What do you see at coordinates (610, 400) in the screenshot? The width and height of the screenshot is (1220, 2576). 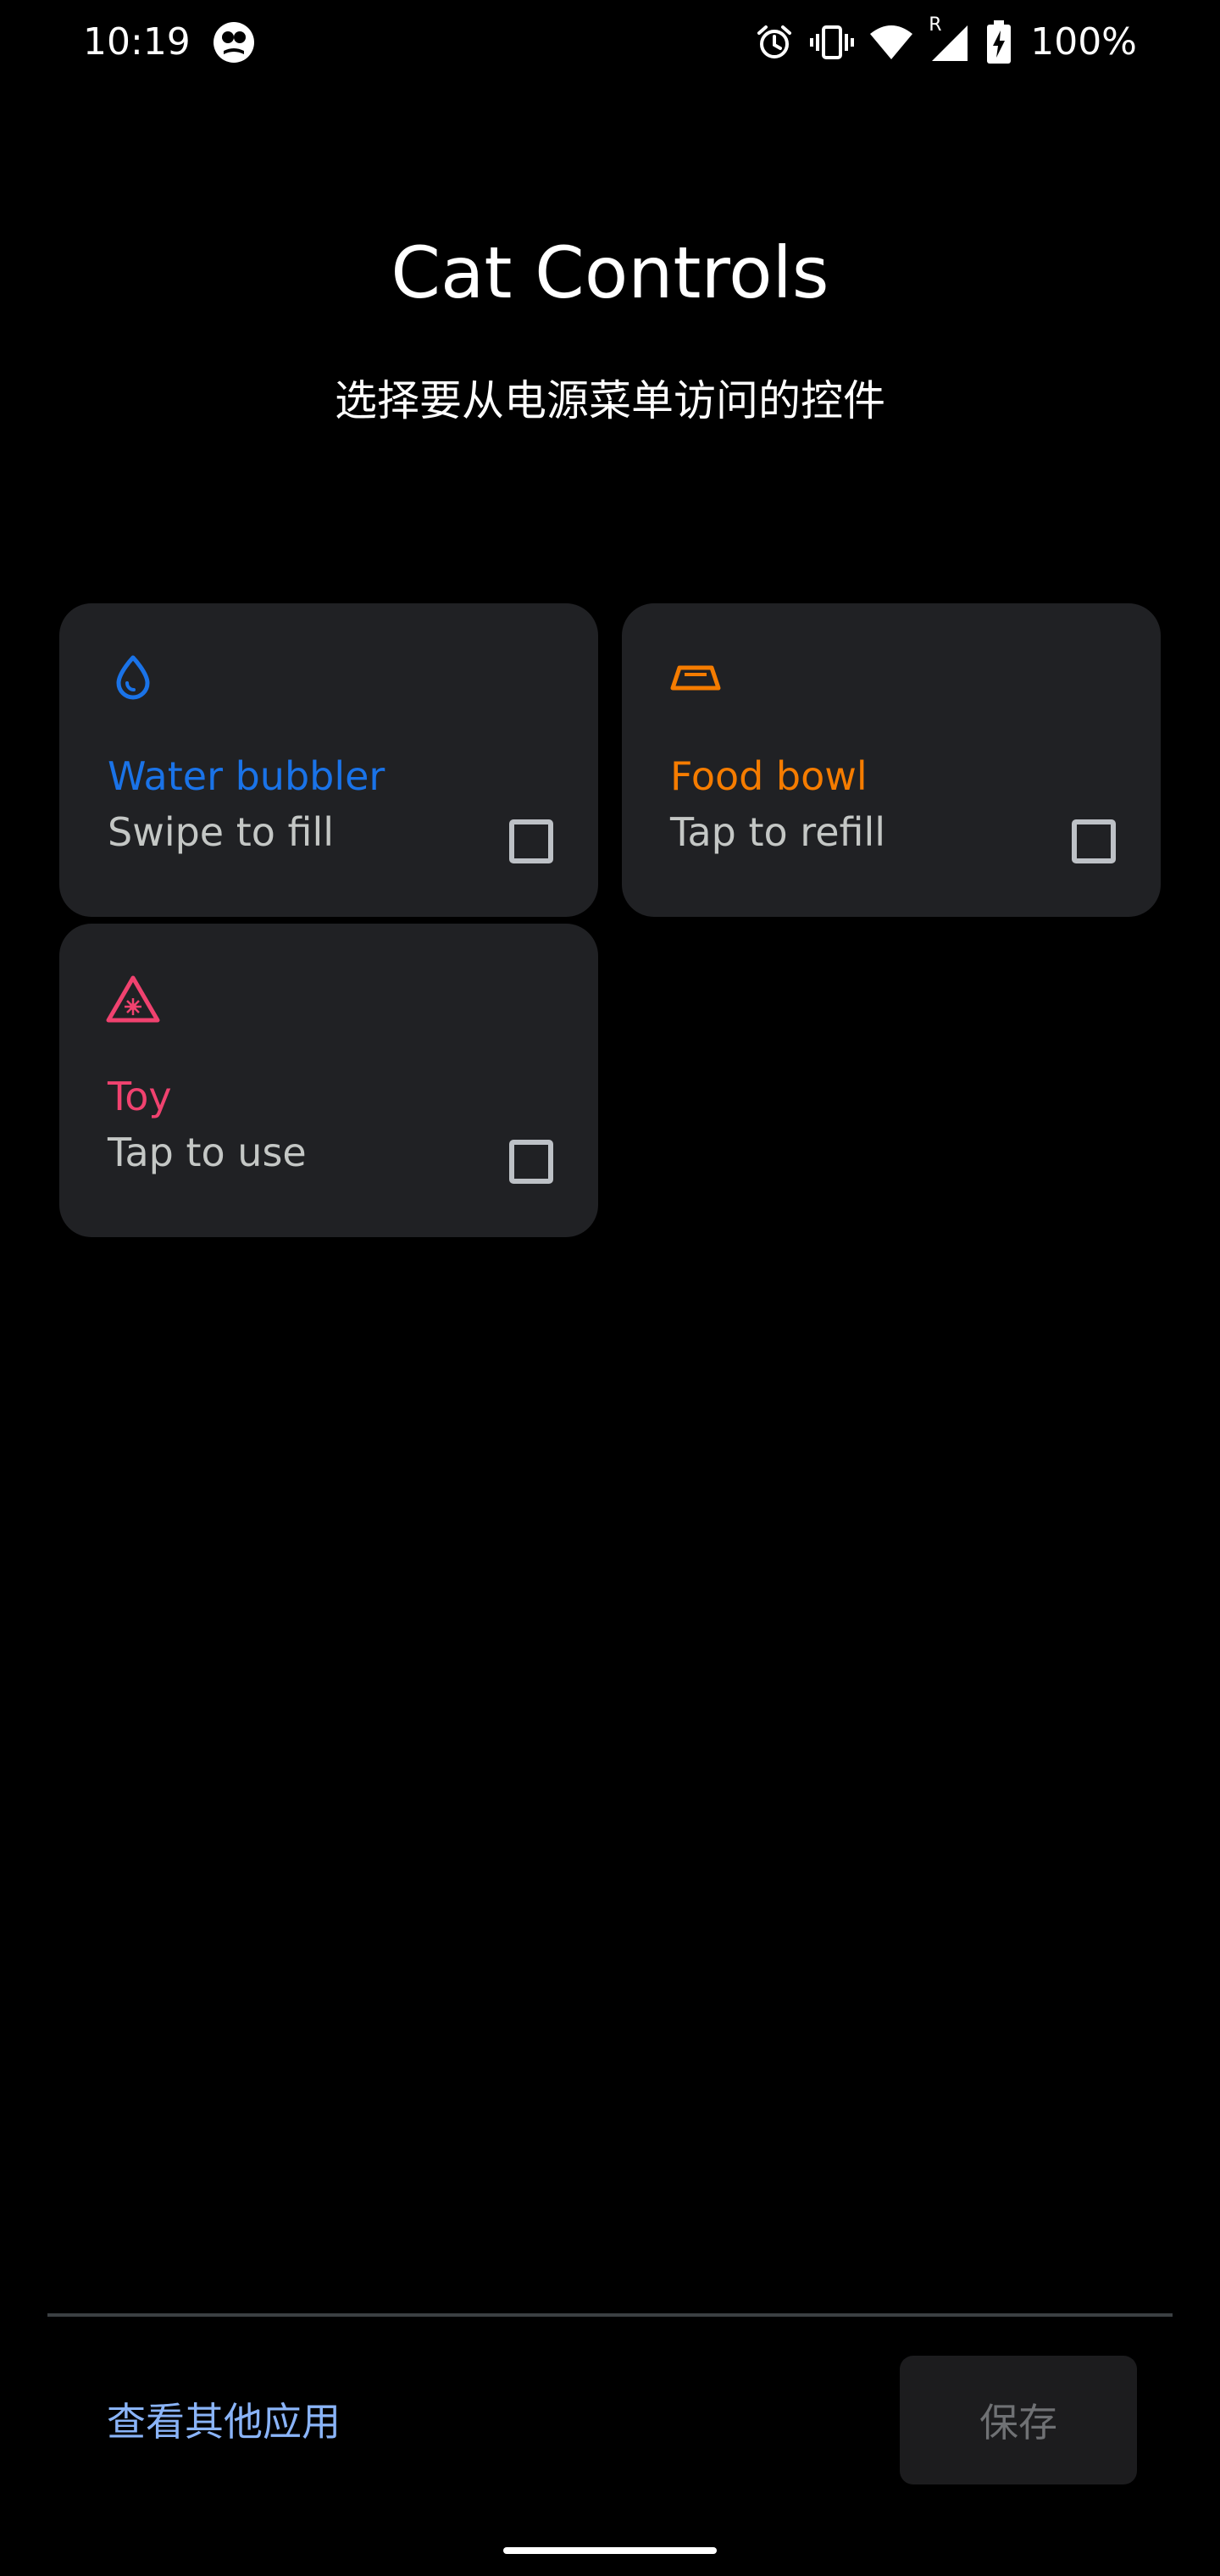 I see `page-subtitle: 选择要从电源菜单访问的控件` at bounding box center [610, 400].